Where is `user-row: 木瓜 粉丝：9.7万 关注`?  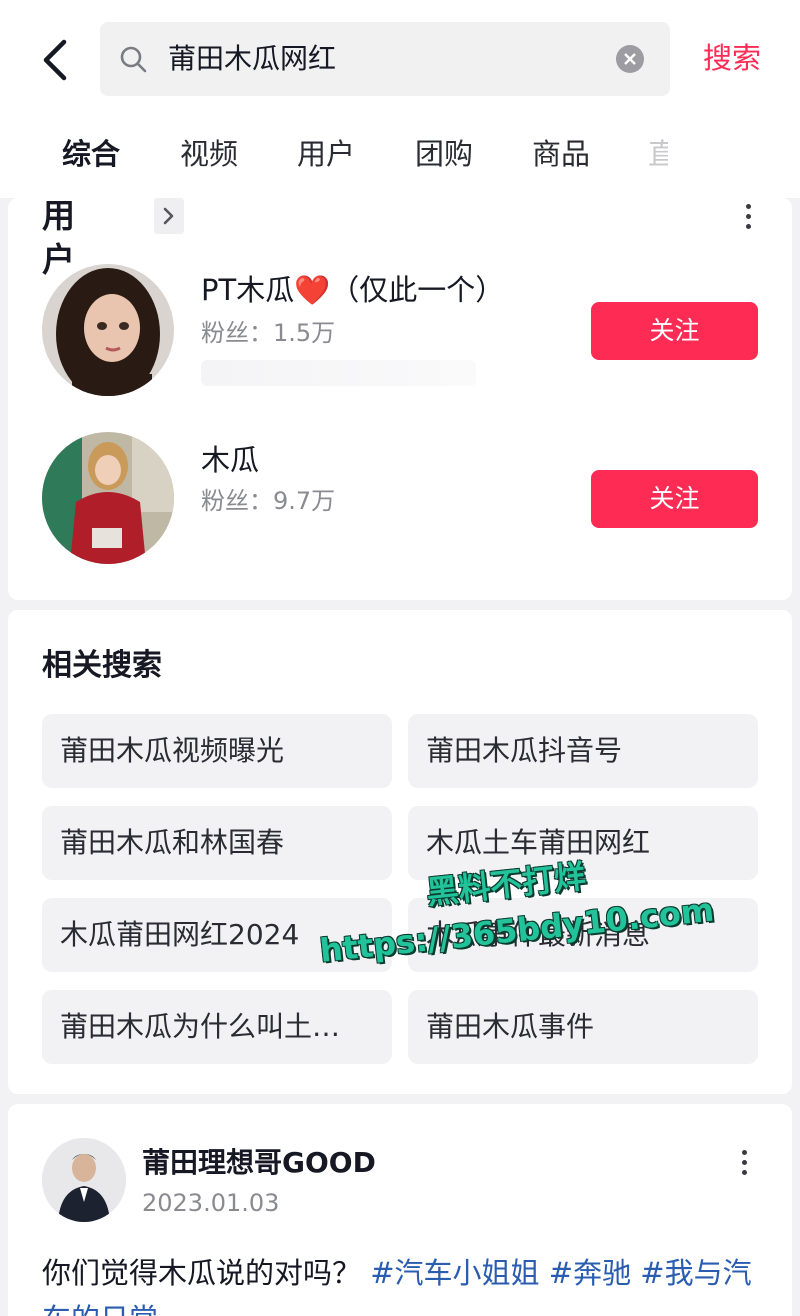
user-row: 木瓜 粉丝：9.7万 关注 is located at coordinates (400, 502).